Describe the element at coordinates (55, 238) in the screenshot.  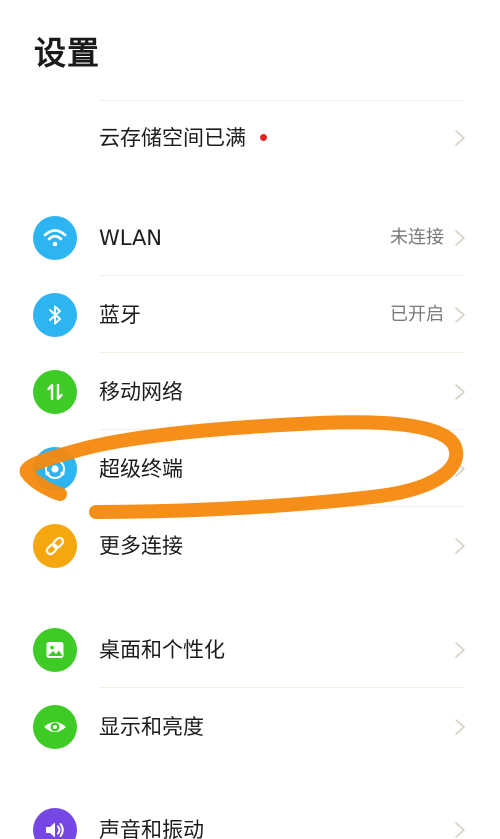
I see `wifi-icon` at that location.